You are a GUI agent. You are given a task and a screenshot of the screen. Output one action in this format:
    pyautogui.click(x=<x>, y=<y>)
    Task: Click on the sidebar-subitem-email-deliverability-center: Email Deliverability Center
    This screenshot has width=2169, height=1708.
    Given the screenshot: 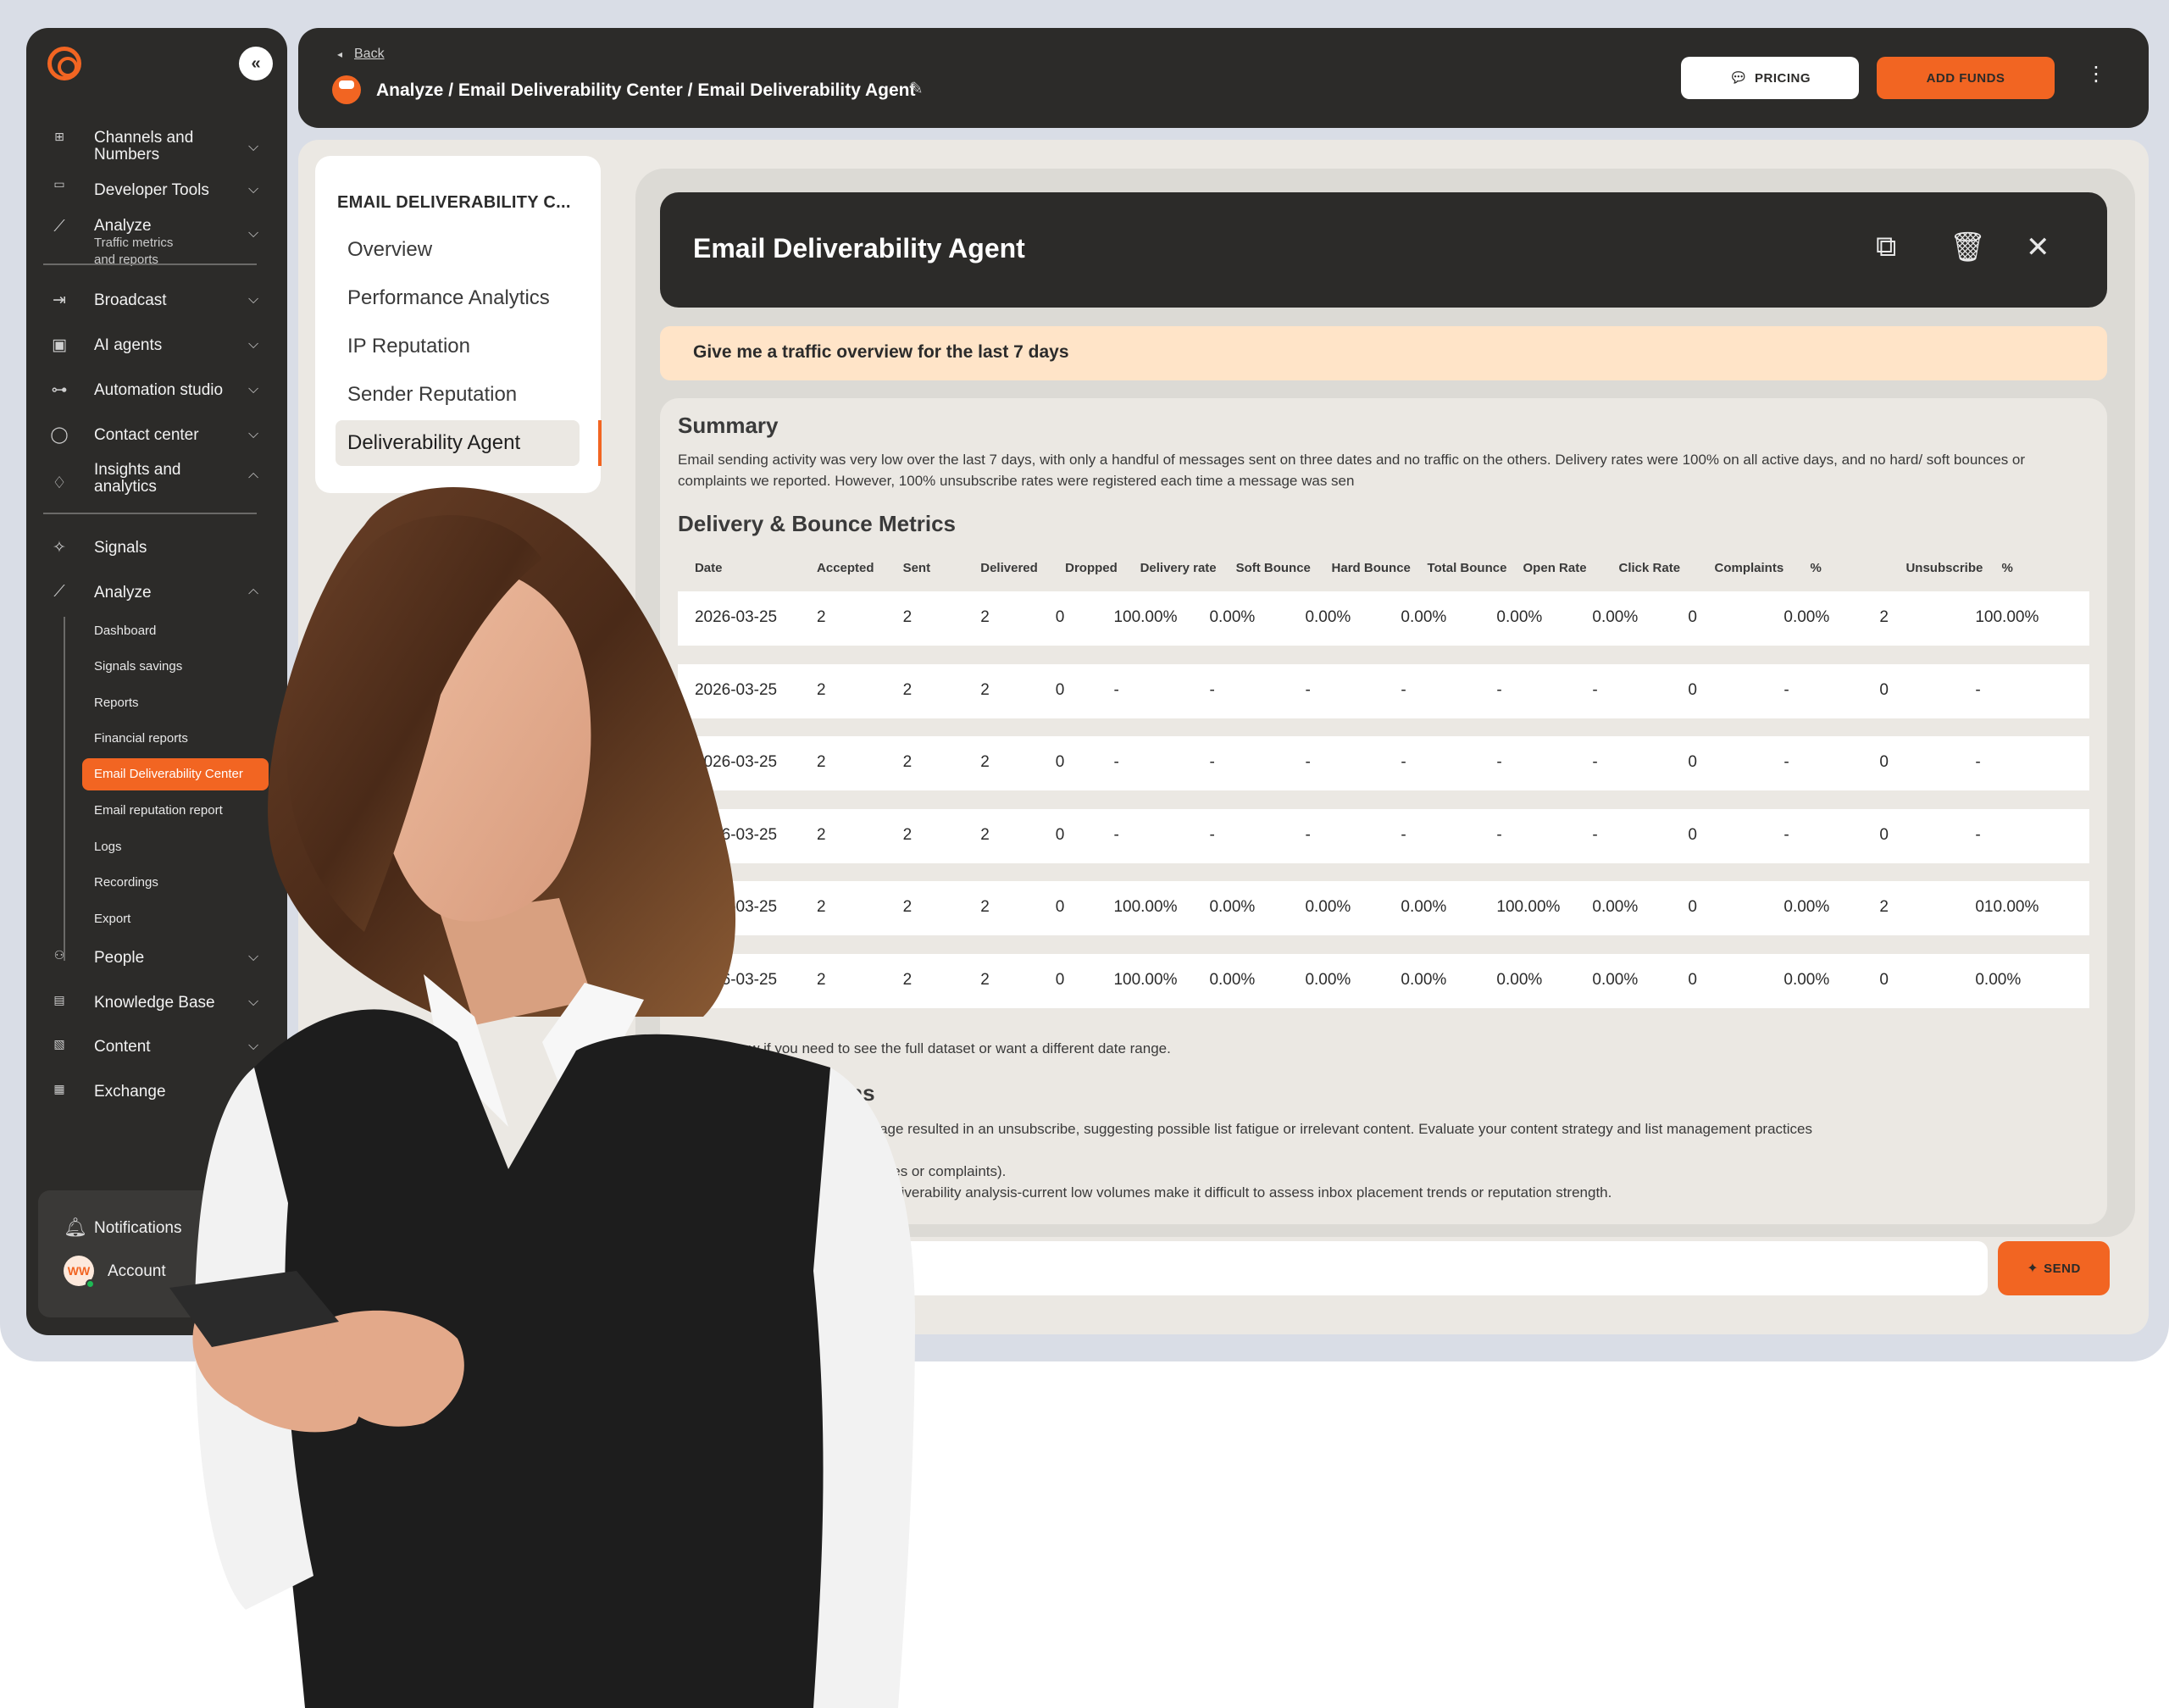 What is the action you would take?
    pyautogui.click(x=175, y=774)
    